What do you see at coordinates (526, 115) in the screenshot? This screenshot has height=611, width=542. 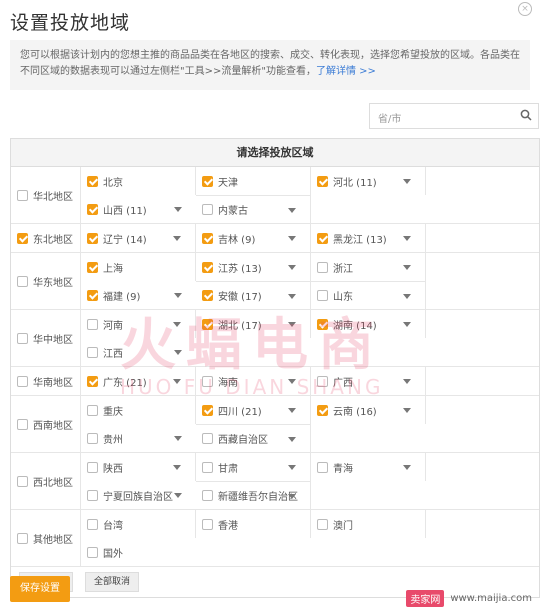 I see `search-icon` at bounding box center [526, 115].